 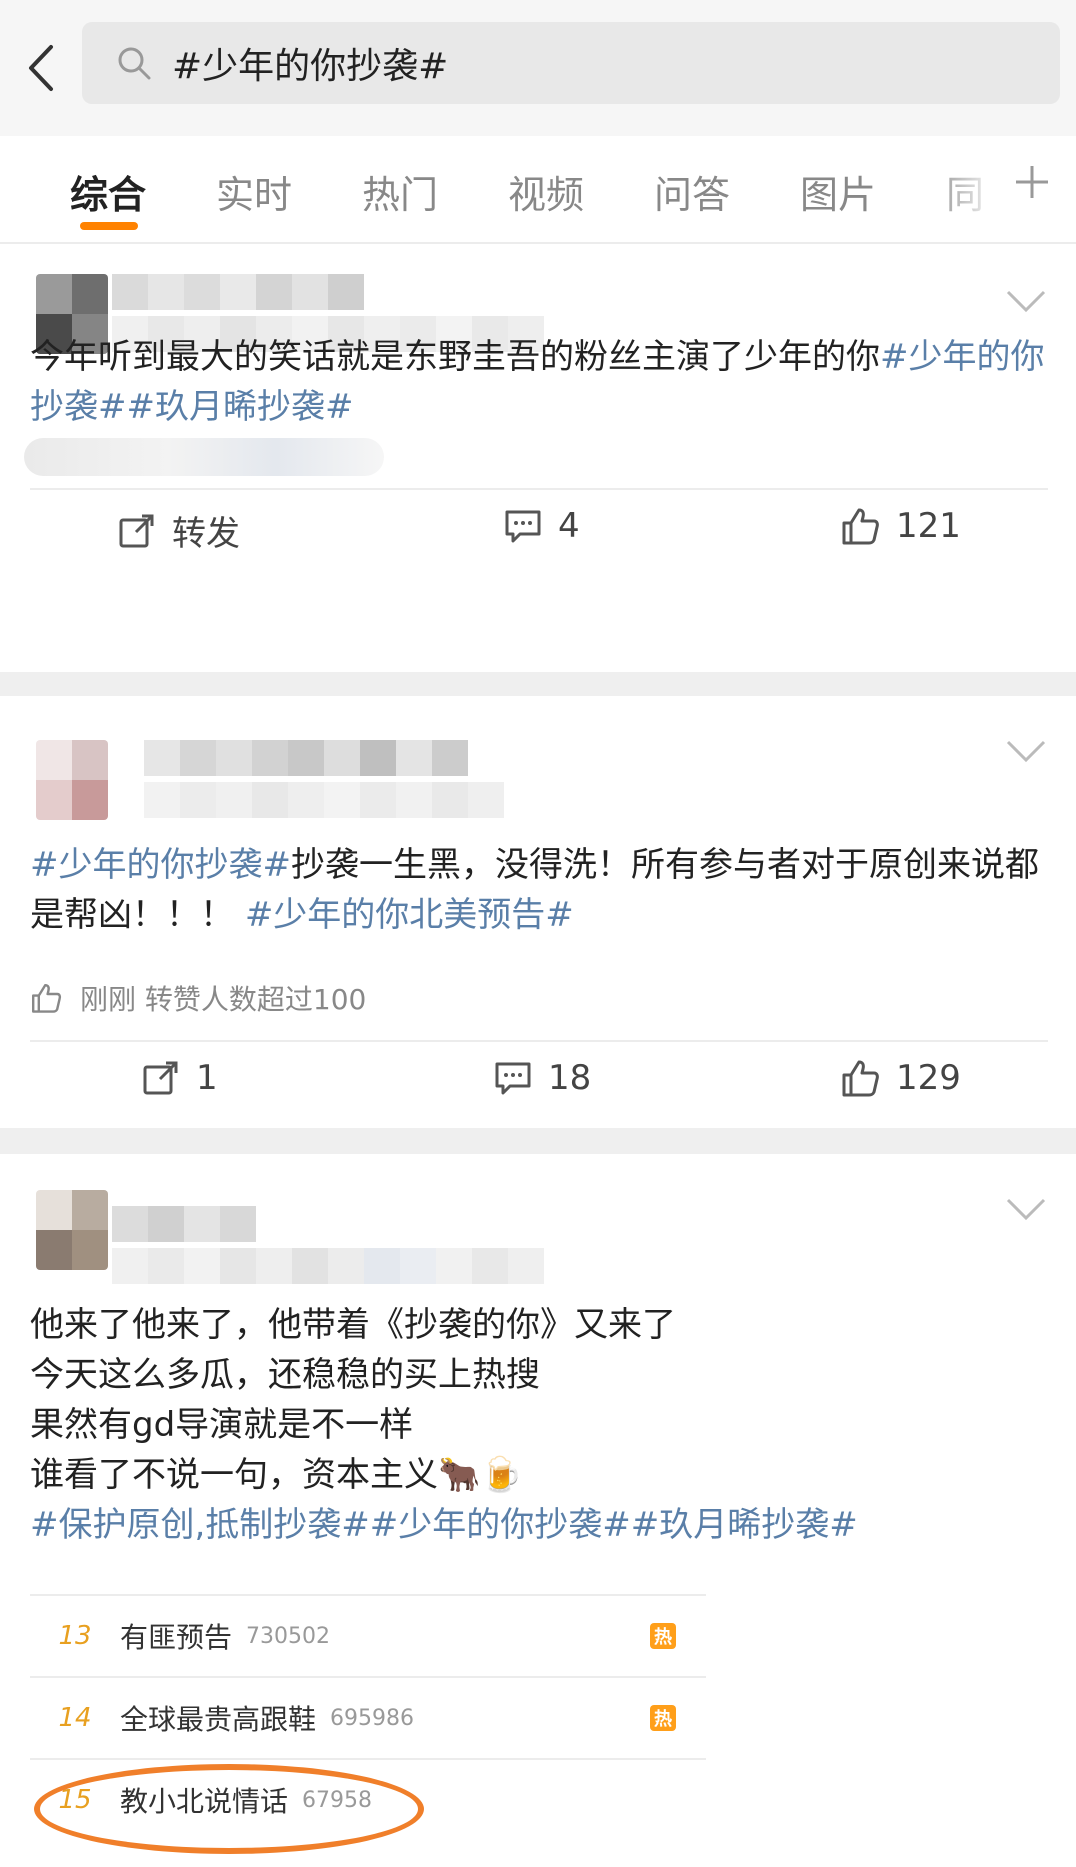 I want to click on hot-search-item: 13 有匪预告 730502 热, so click(x=368, y=1635).